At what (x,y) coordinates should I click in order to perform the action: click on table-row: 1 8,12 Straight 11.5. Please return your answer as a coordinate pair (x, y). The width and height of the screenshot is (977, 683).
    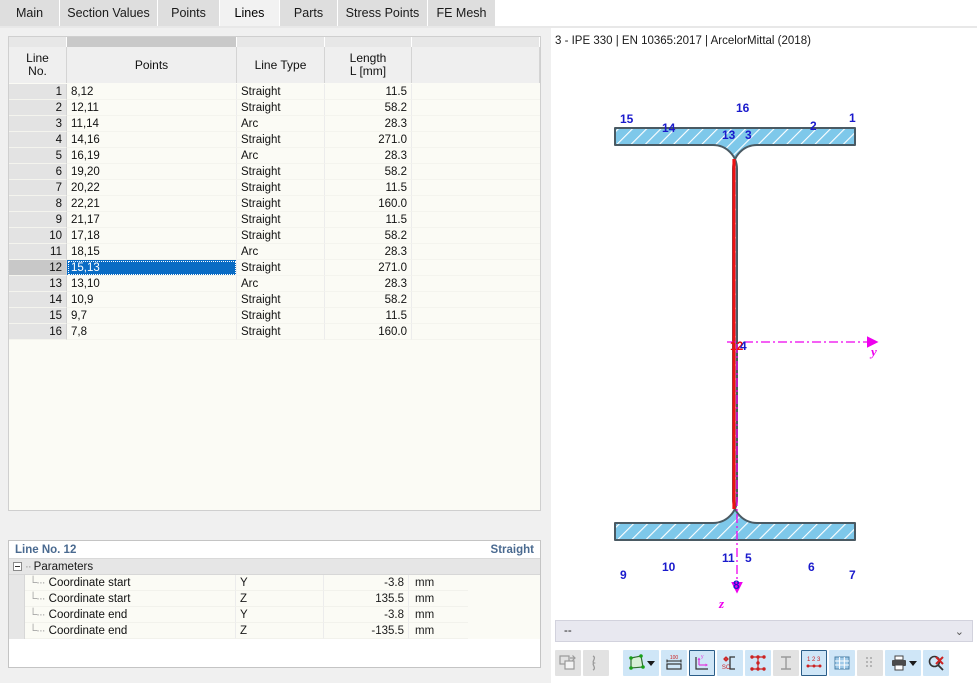
    Looking at the image, I should click on (274, 92).